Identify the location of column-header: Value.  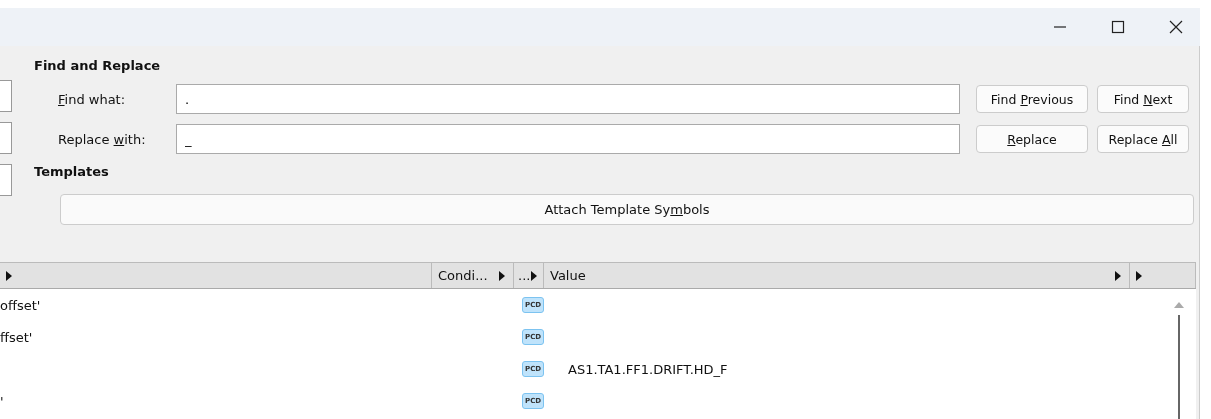
(837, 275).